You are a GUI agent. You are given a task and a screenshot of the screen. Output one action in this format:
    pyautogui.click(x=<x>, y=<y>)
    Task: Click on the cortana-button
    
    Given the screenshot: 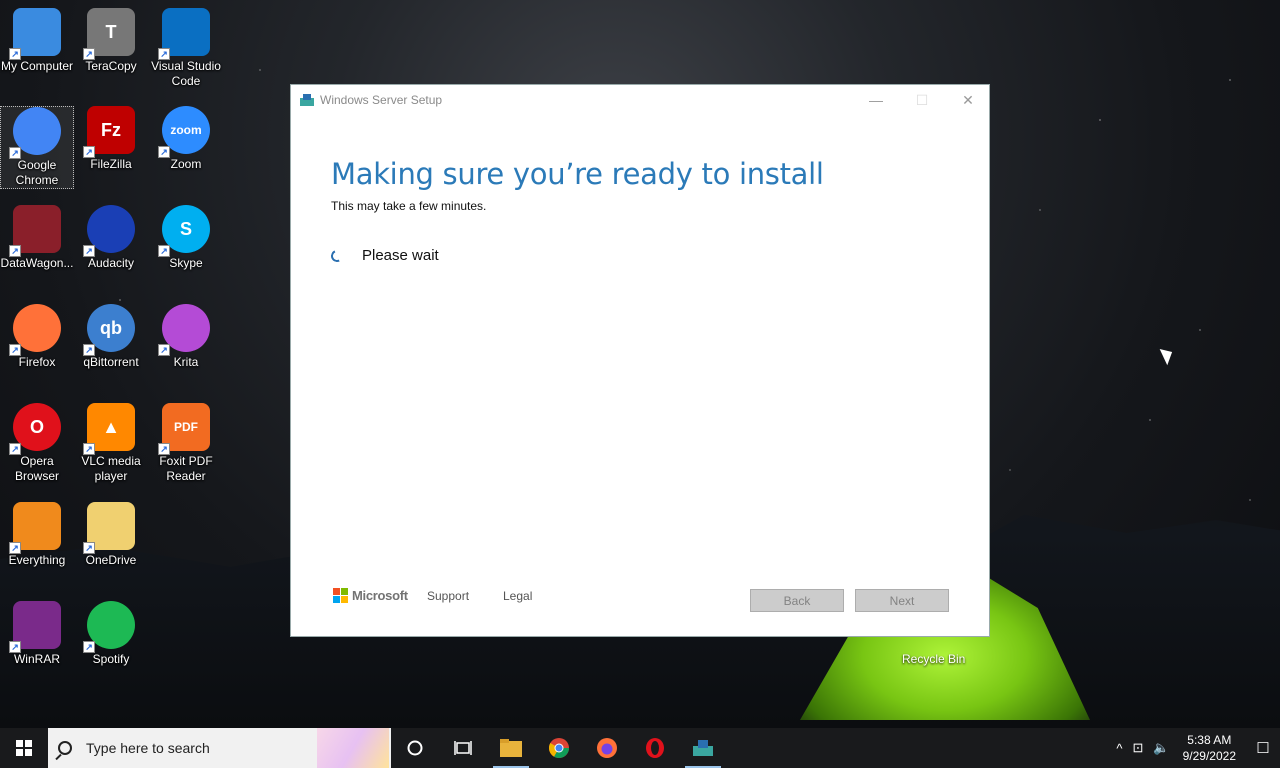 What is the action you would take?
    pyautogui.click(x=415, y=748)
    